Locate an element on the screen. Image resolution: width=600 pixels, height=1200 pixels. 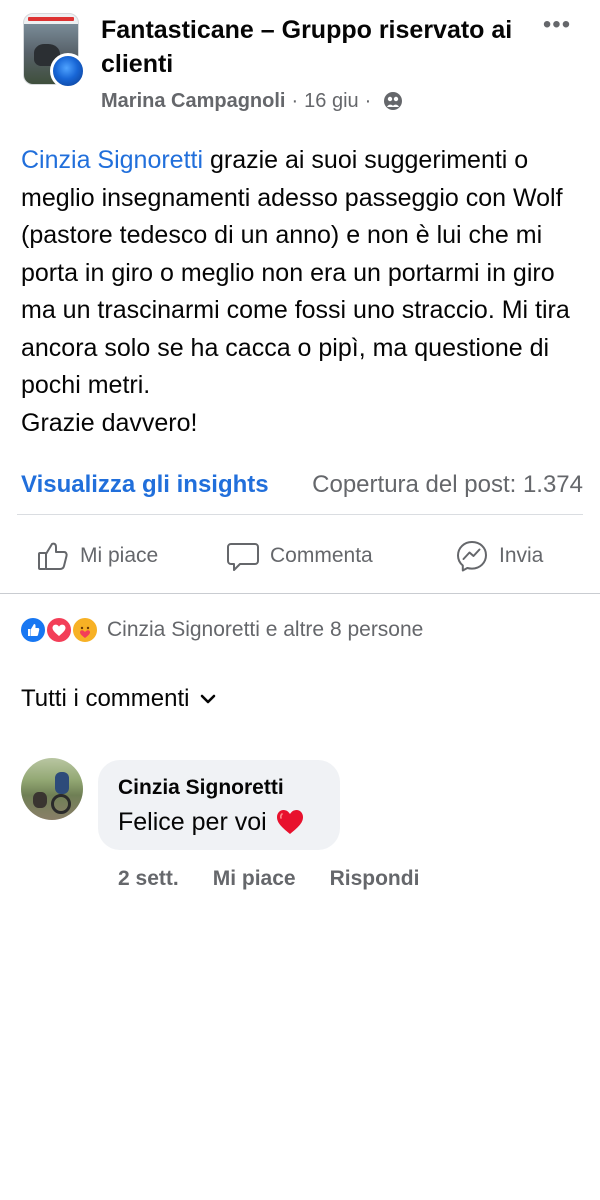
divider is located at coordinates (300, 514).